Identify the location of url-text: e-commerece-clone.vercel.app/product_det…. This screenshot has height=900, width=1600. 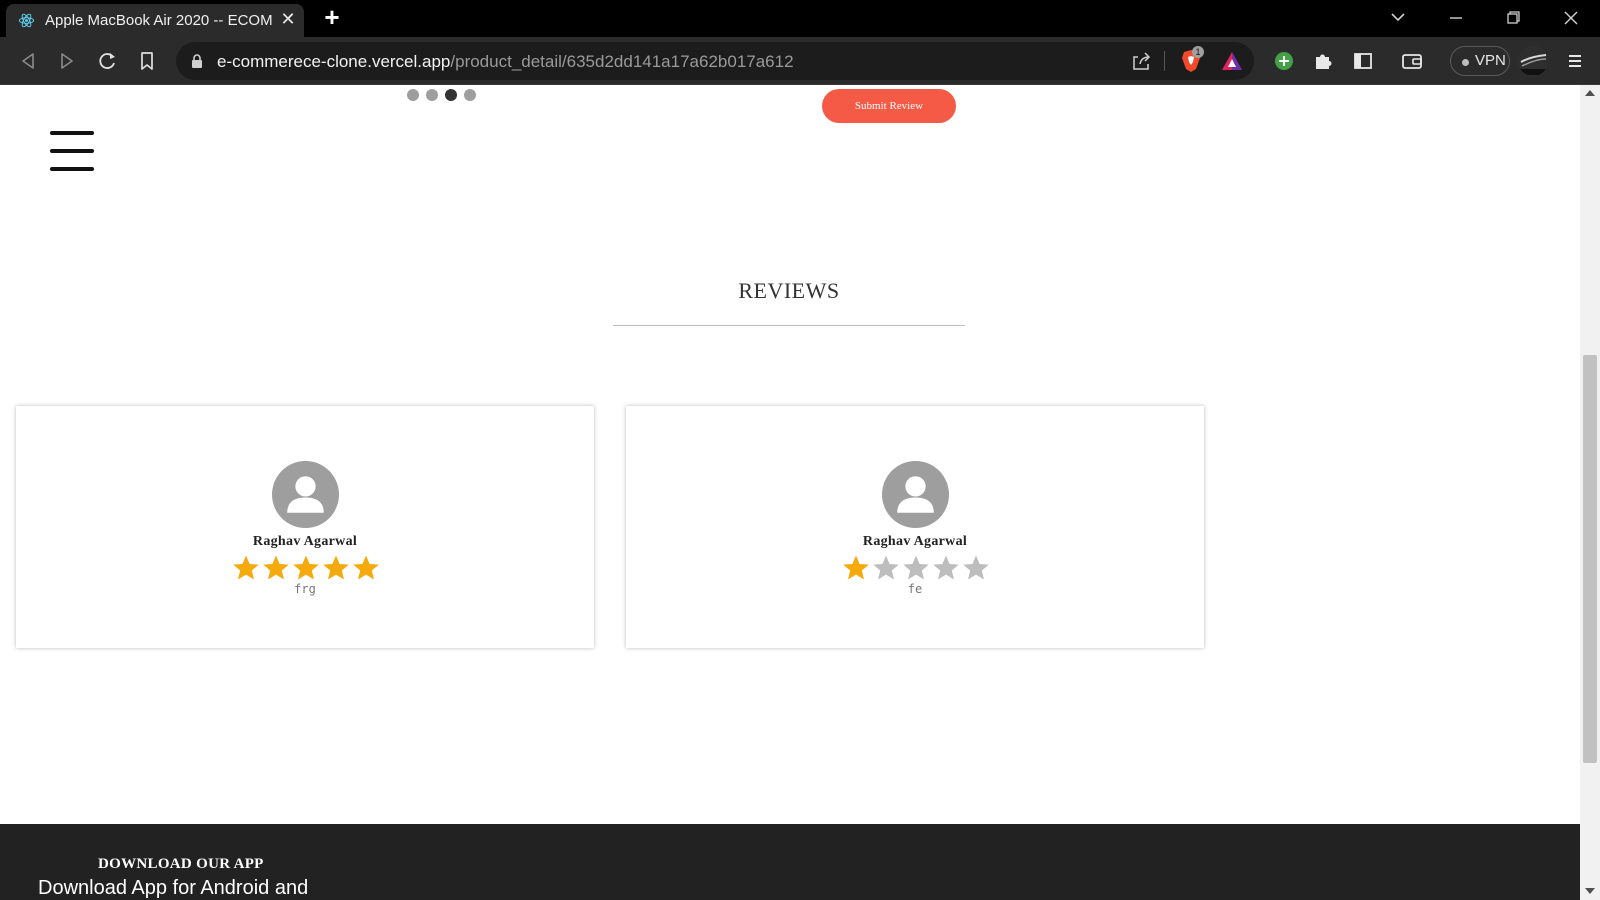
(505, 62).